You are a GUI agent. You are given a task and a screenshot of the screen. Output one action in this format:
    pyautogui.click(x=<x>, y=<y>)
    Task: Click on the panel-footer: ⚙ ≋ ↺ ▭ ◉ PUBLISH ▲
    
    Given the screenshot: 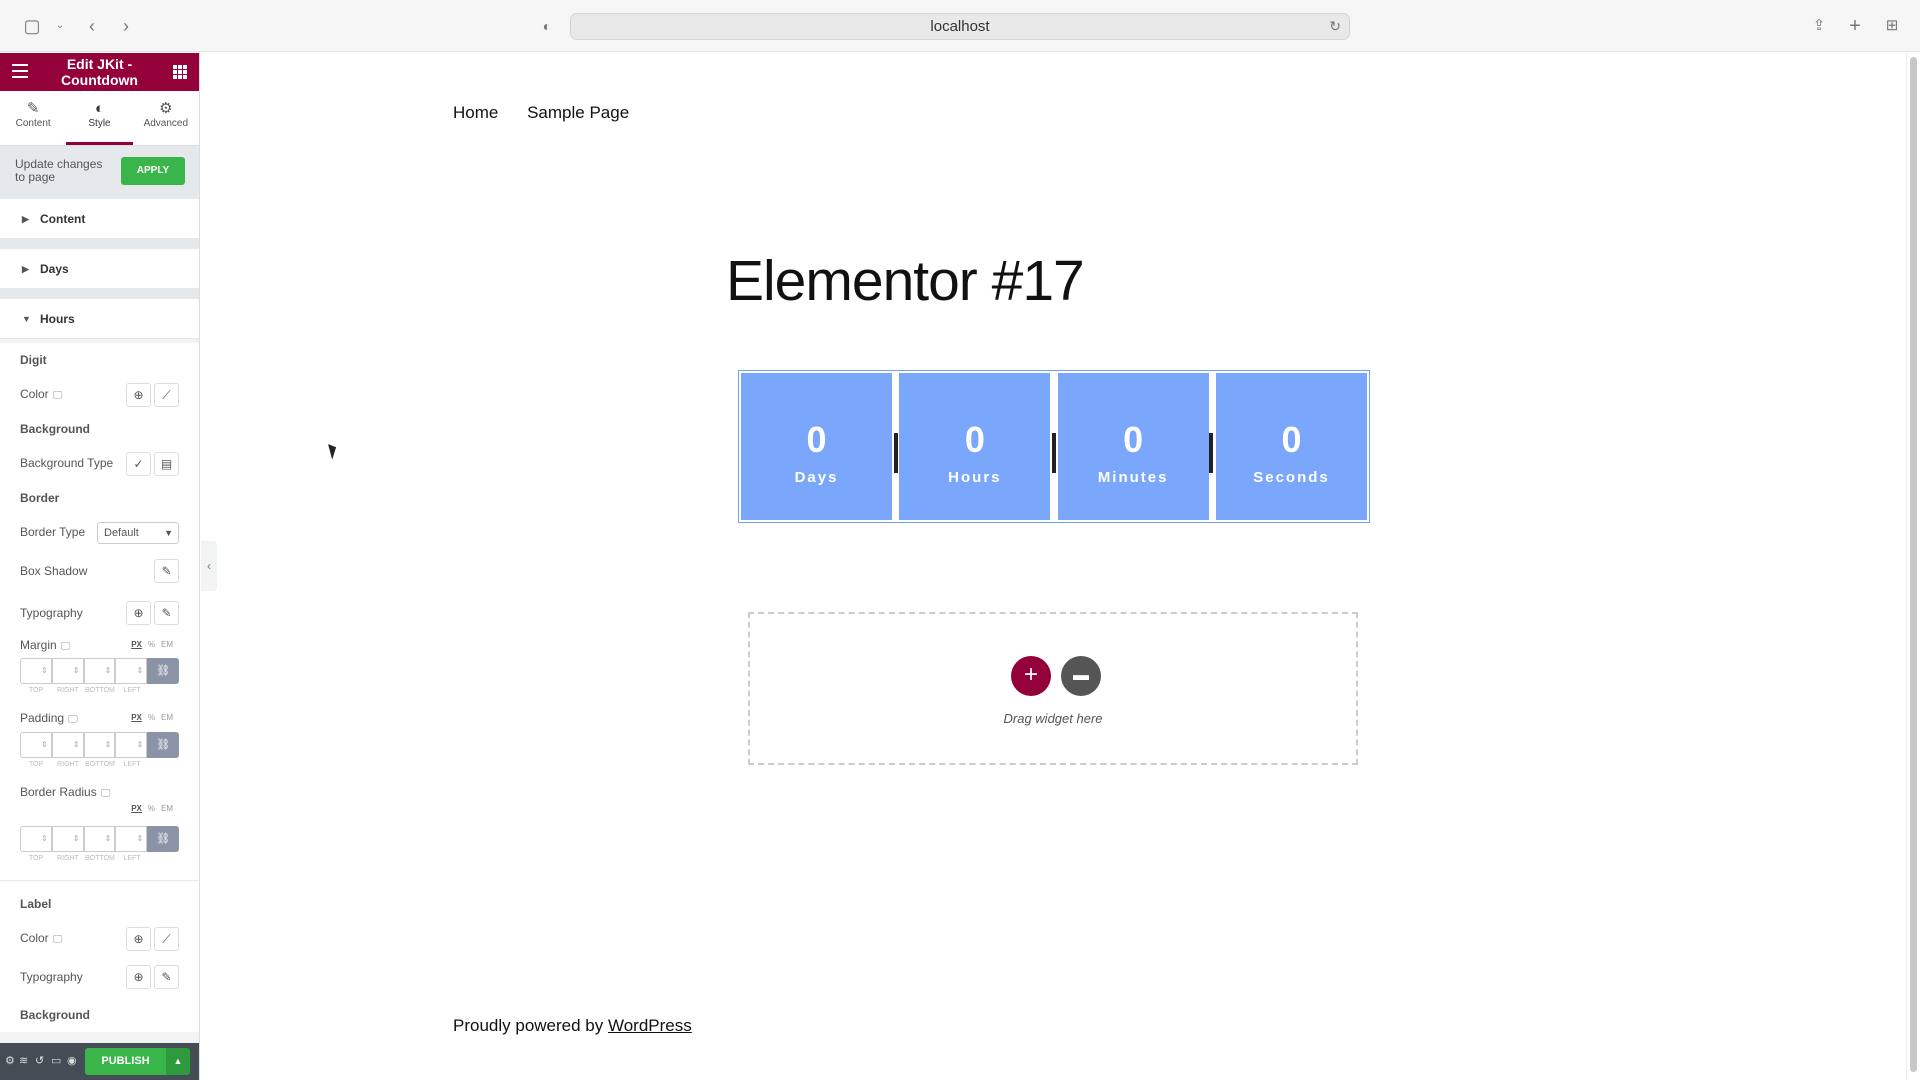 What is the action you would take?
    pyautogui.click(x=99, y=1061)
    